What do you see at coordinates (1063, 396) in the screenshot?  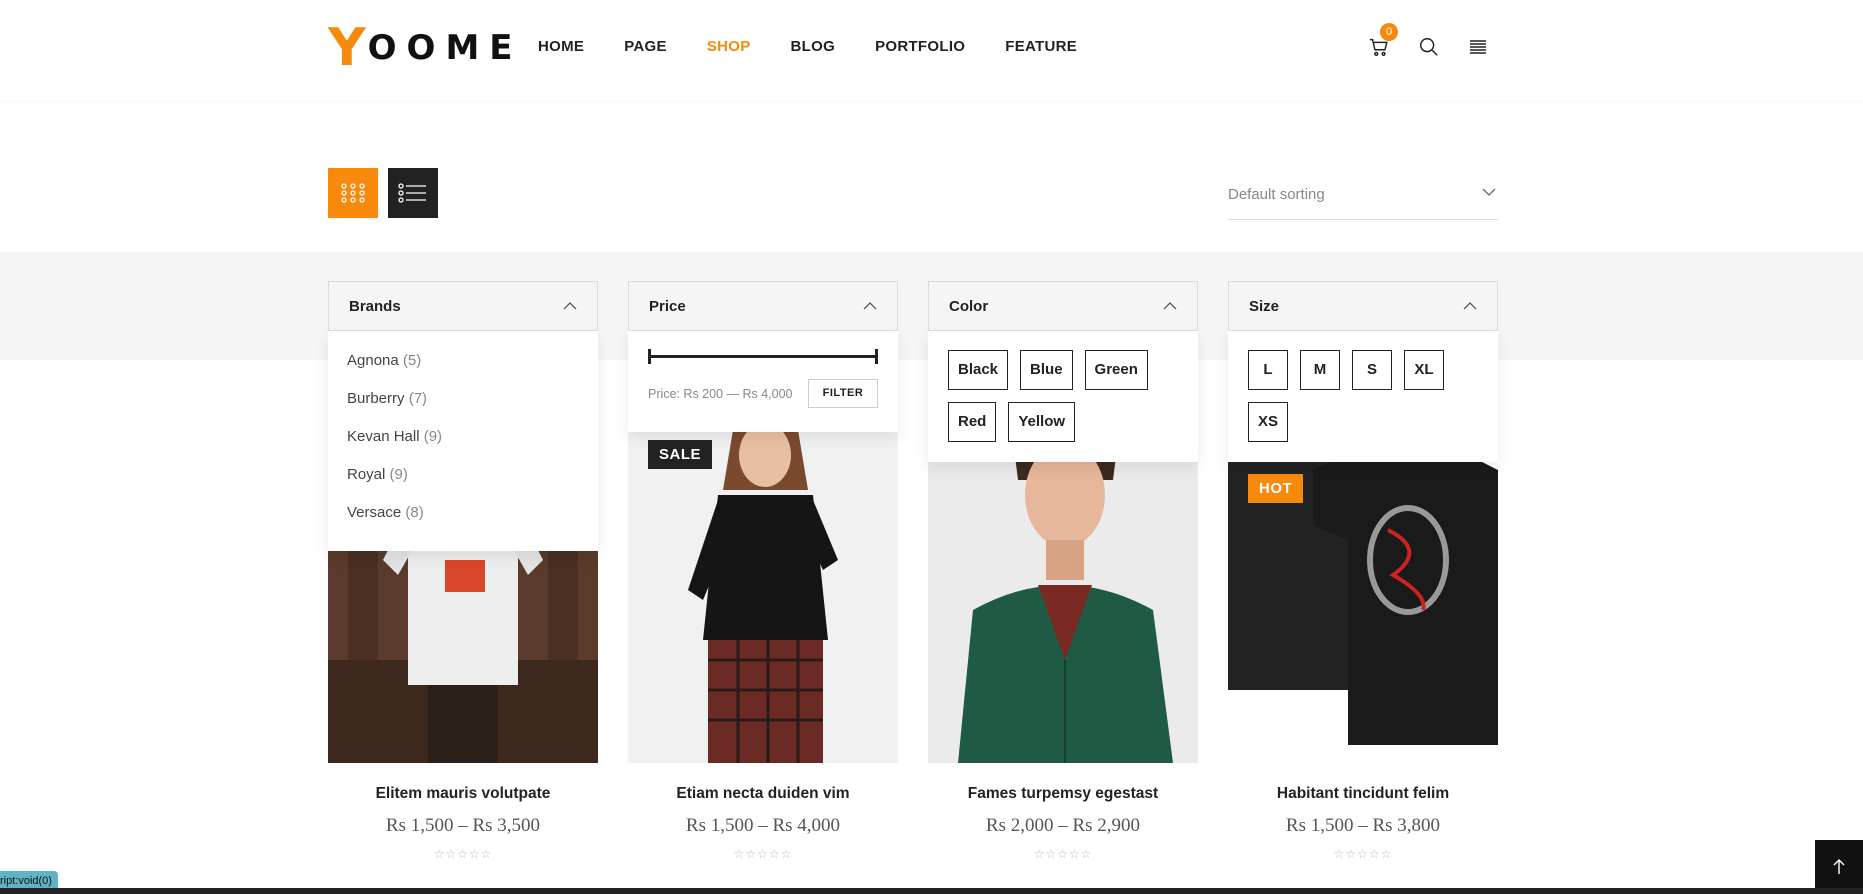 I see `filter-color-panel: Black Blue Green Red Yellow` at bounding box center [1063, 396].